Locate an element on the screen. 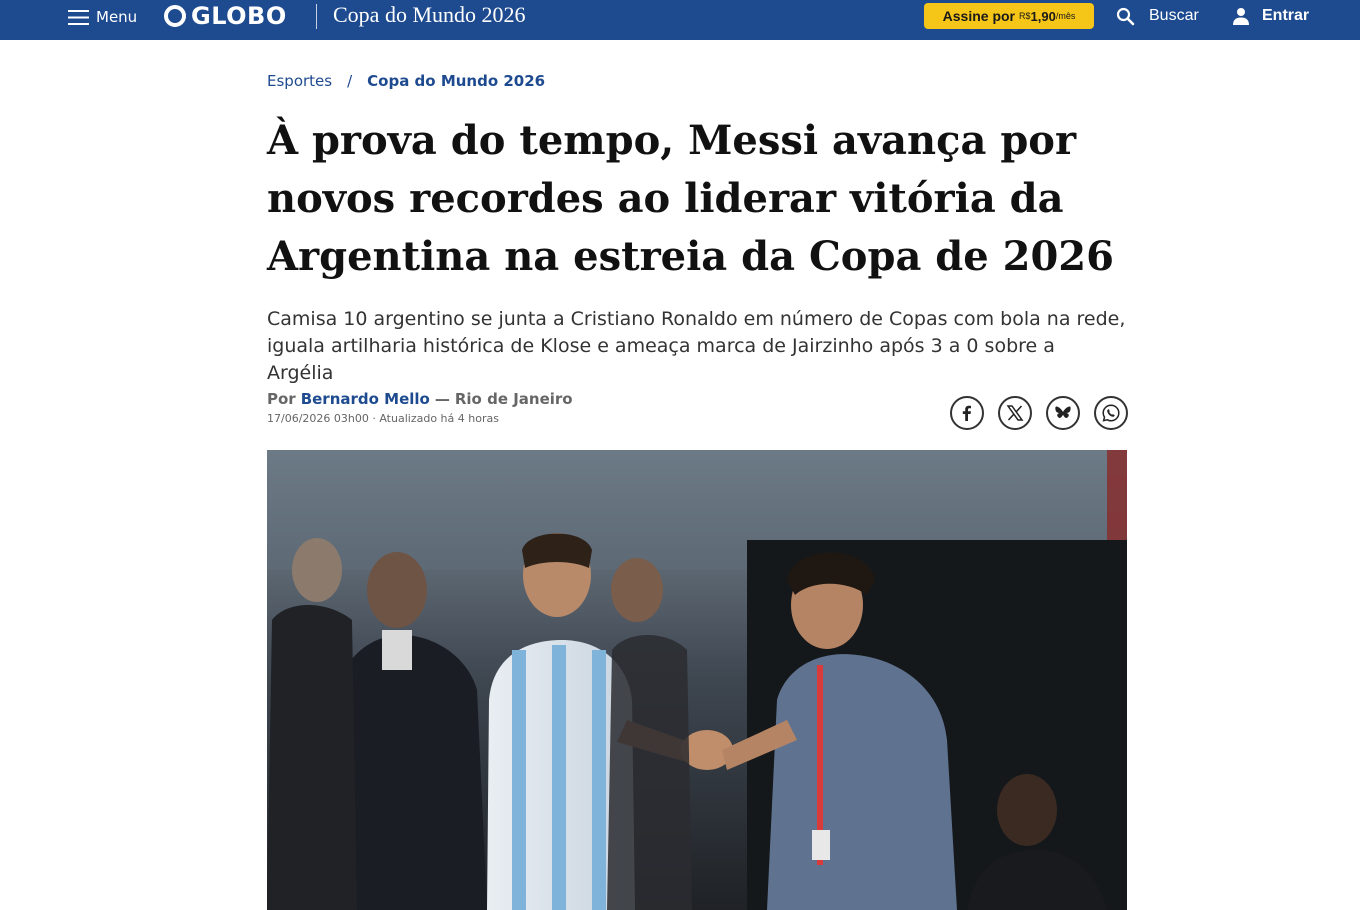 The image size is (1360, 910). share-buttons is located at coordinates (1039, 413).